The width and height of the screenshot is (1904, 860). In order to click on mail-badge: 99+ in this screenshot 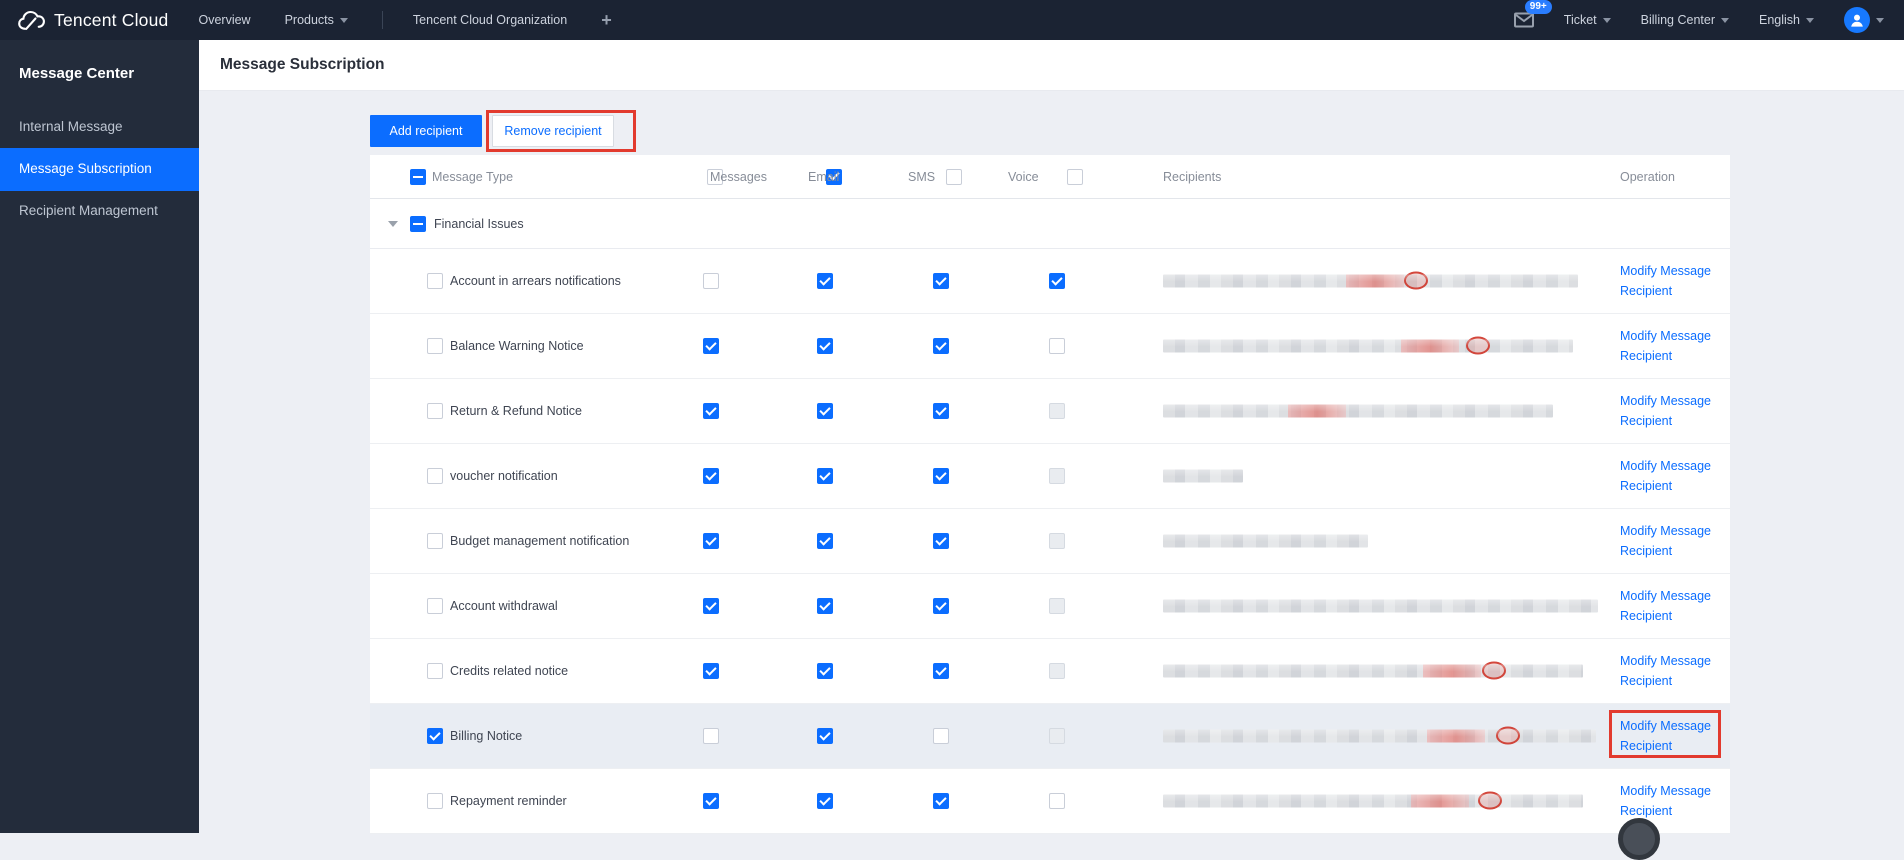, I will do `click(1538, 7)`.